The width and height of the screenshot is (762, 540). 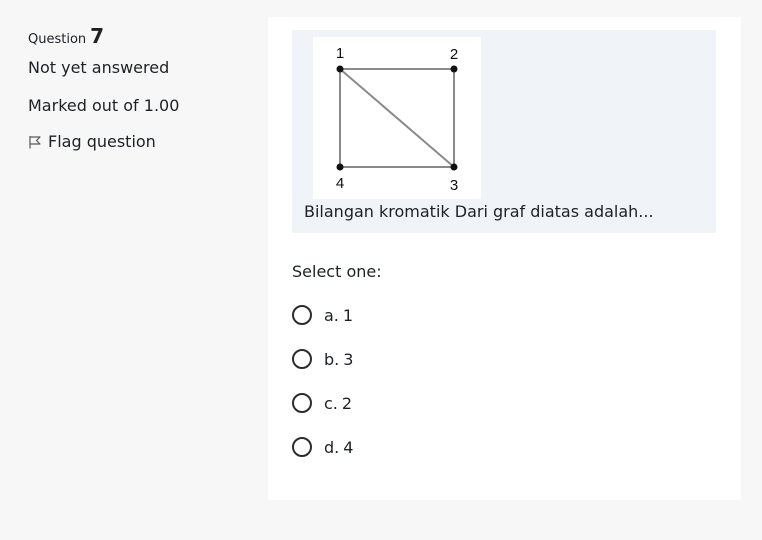 What do you see at coordinates (340, 53) in the screenshot?
I see `graph-vertex-label-1: 1` at bounding box center [340, 53].